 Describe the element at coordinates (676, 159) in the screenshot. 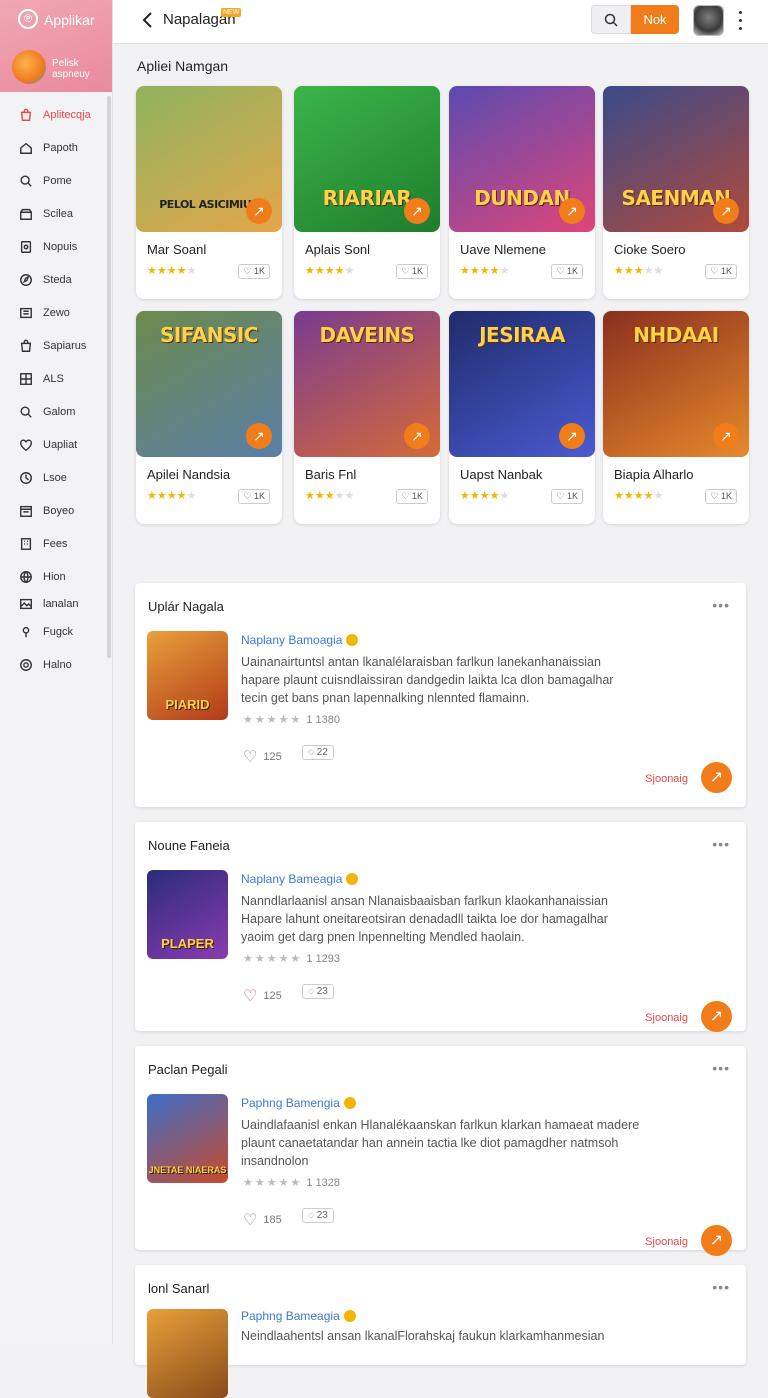

I see `app-thumbnail: SAENMAN ↗` at that location.